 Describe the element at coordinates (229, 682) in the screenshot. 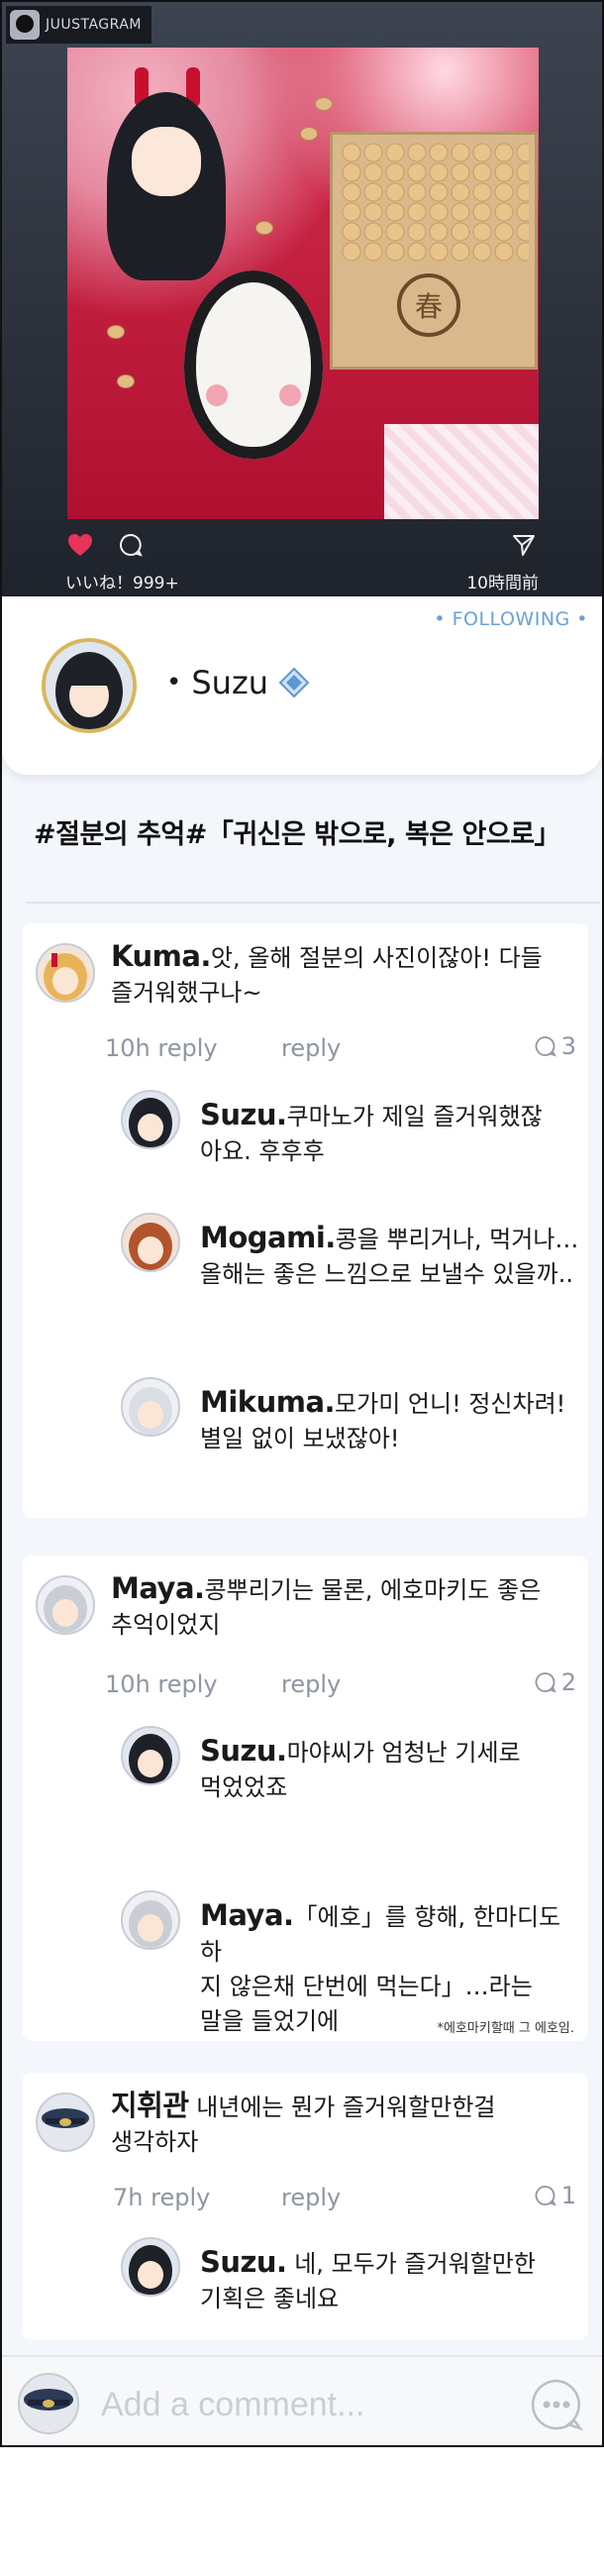

I see `profile-name: Suzu` at that location.